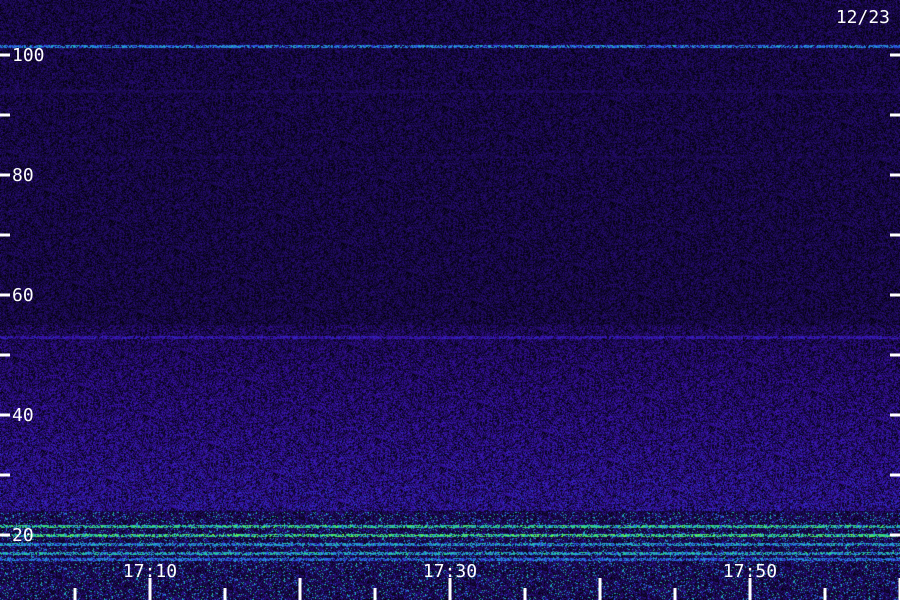 The height and width of the screenshot is (600, 900). I want to click on x-tick-label: 17:30, so click(450, 571).